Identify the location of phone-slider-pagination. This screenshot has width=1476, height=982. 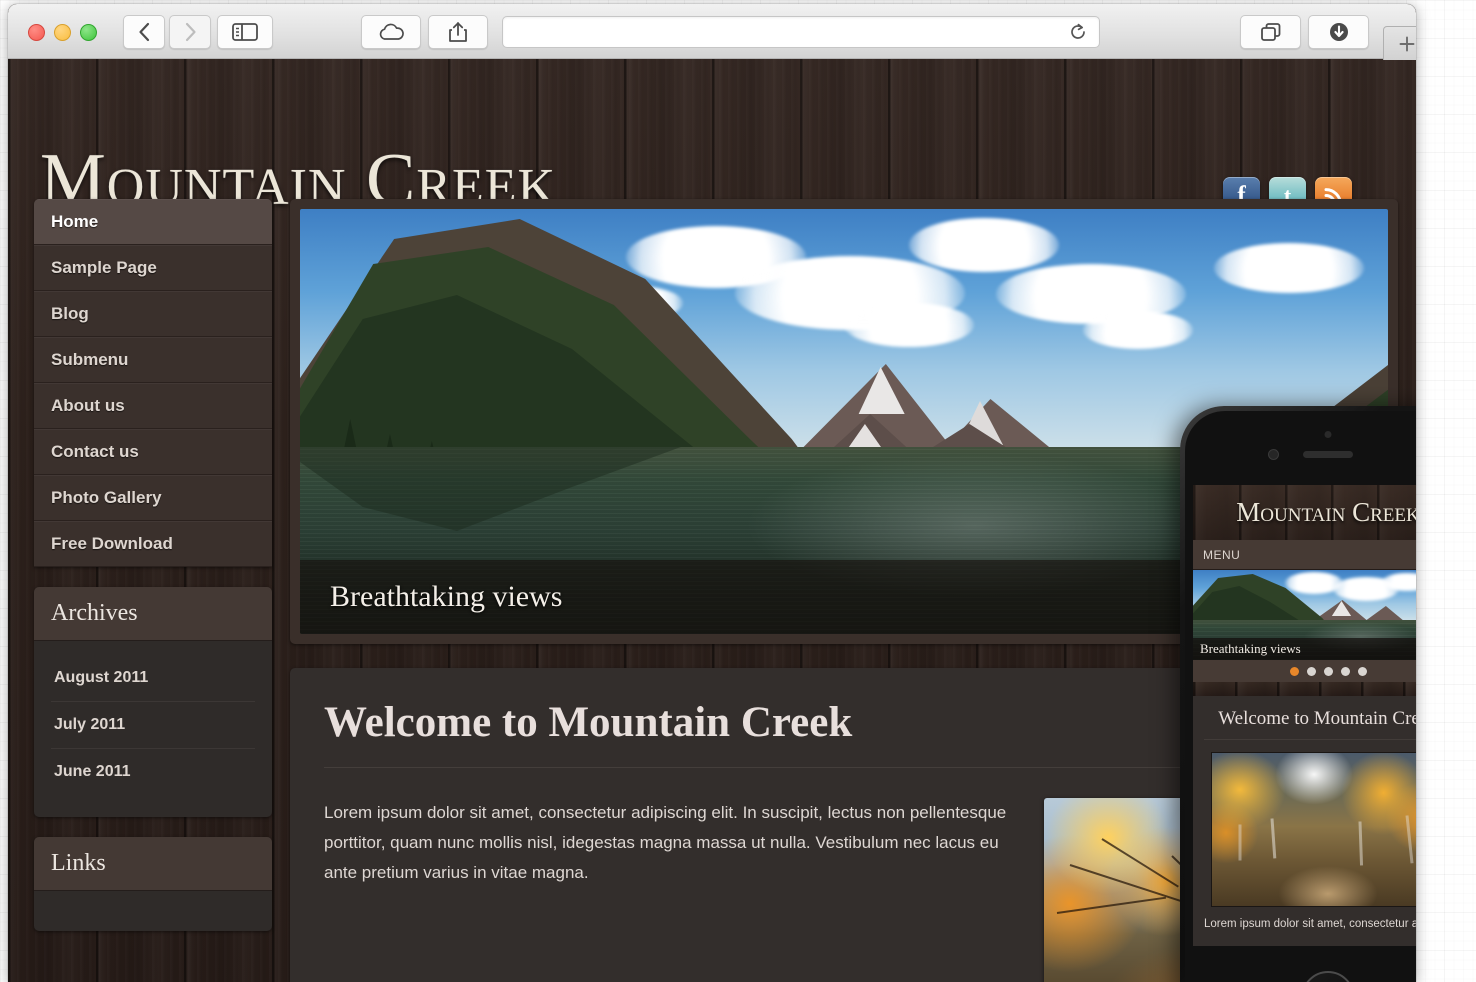
(1304, 671).